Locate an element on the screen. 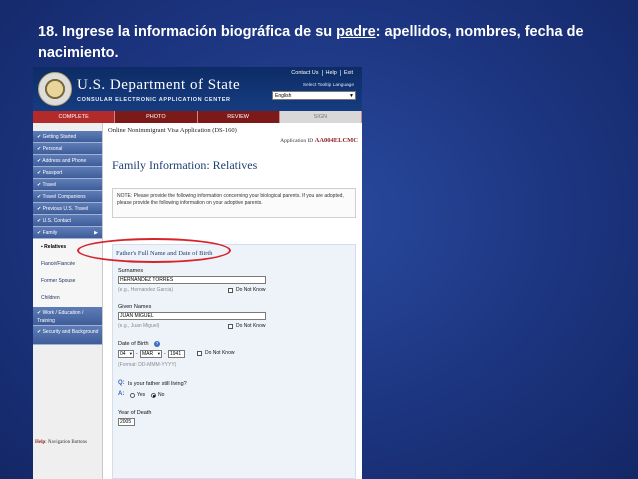 The width and height of the screenshot is (638, 479). dob-day-select: 04 ▾ is located at coordinates (126, 354).